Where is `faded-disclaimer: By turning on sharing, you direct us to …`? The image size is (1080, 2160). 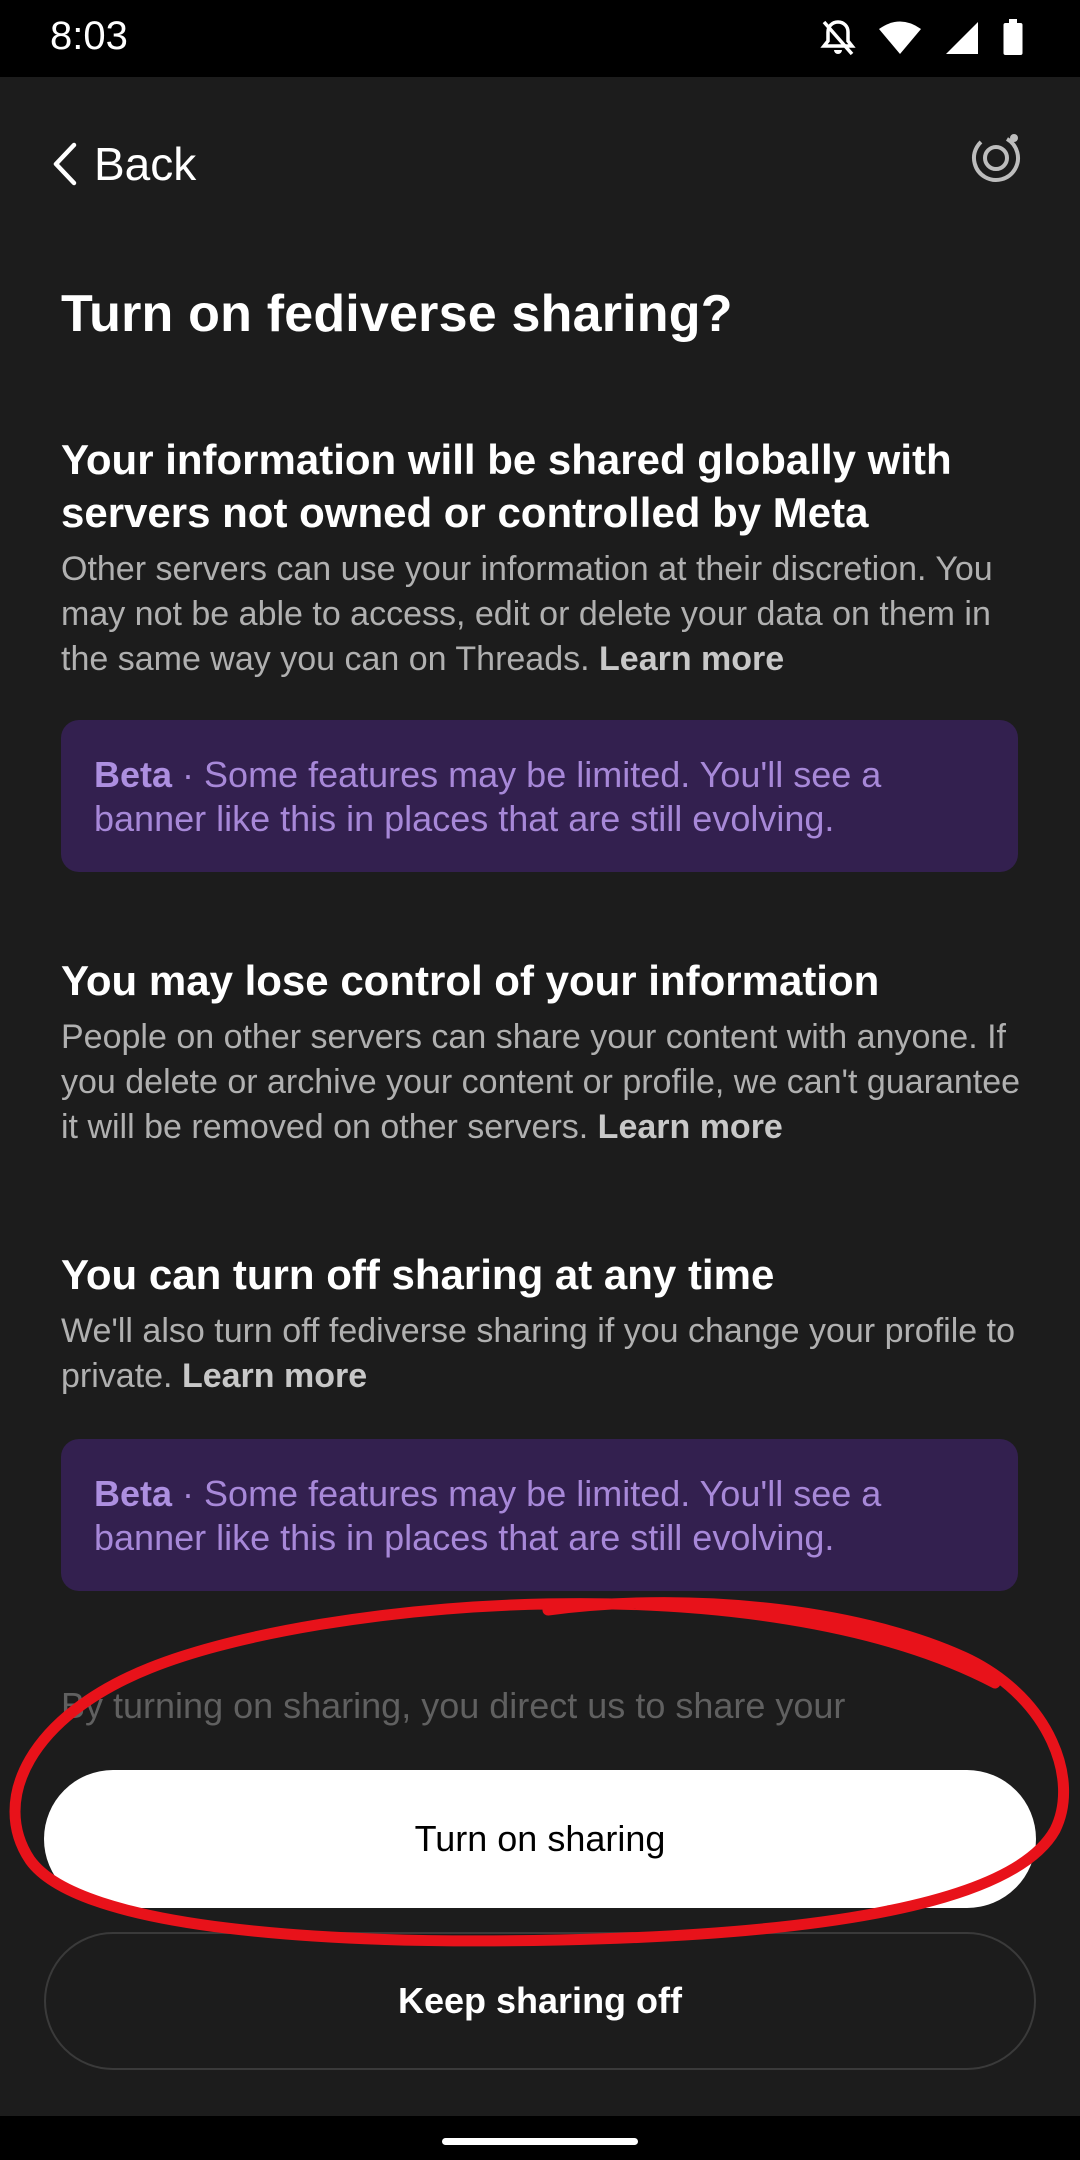 faded-disclaimer: By turning on sharing, you direct us to … is located at coordinates (453, 1705).